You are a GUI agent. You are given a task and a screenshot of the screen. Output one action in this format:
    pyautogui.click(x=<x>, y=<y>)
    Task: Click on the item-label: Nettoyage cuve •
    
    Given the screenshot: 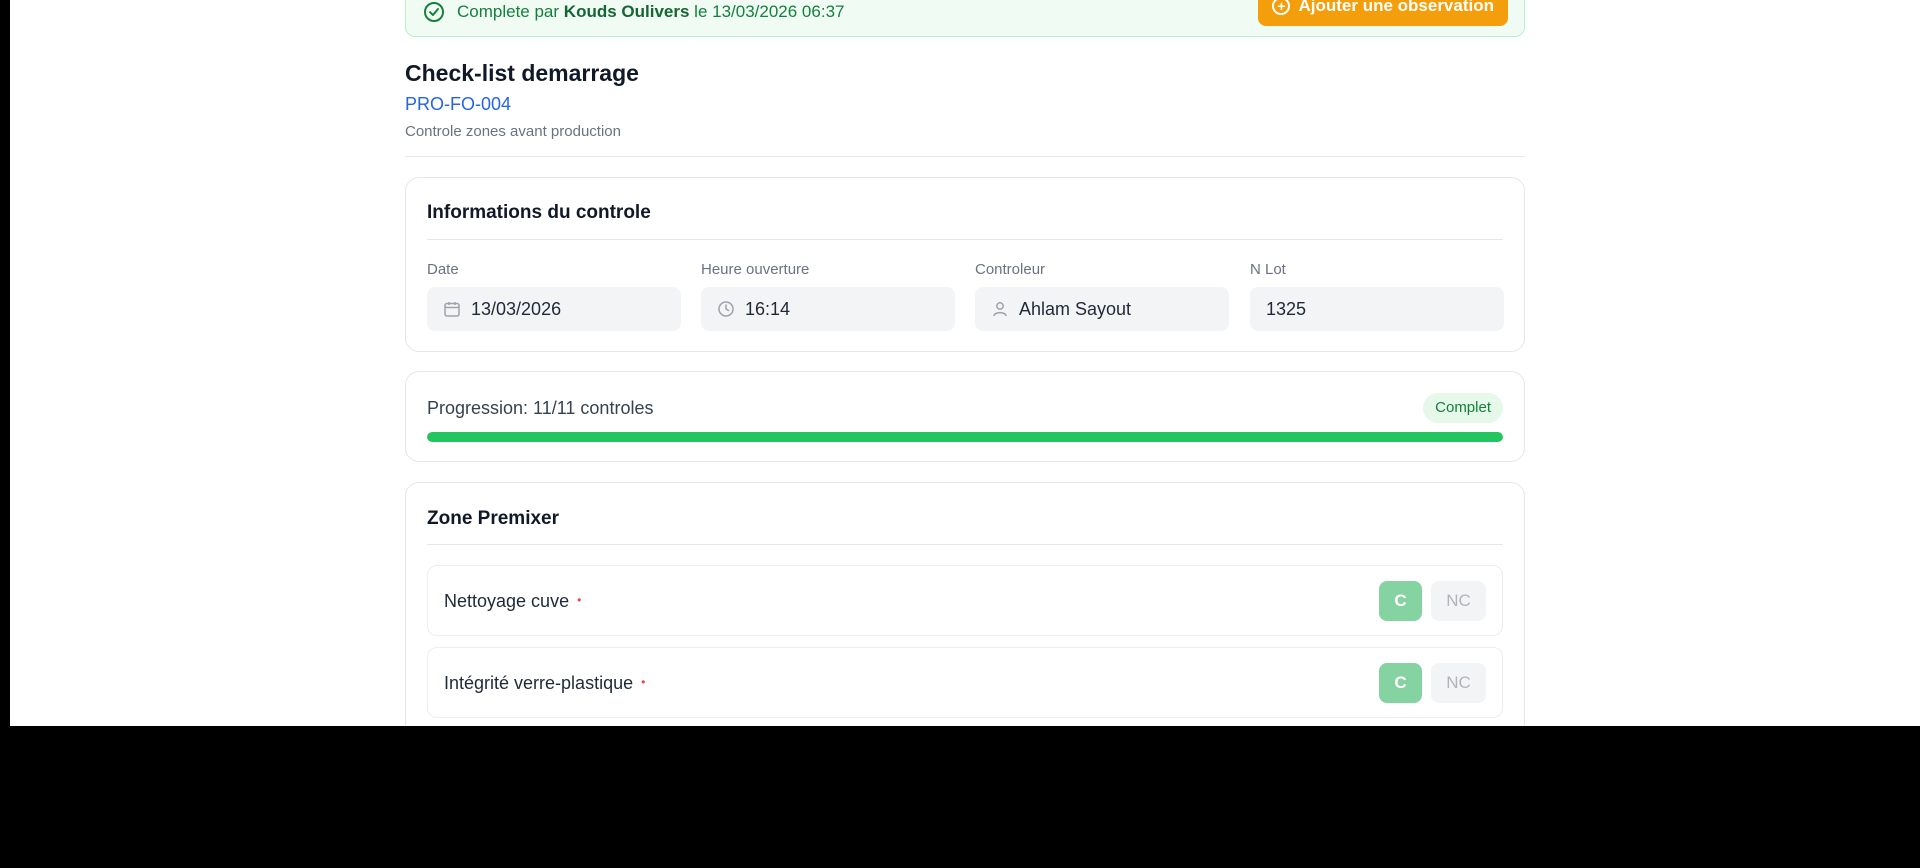 What is the action you would take?
    pyautogui.click(x=512, y=601)
    